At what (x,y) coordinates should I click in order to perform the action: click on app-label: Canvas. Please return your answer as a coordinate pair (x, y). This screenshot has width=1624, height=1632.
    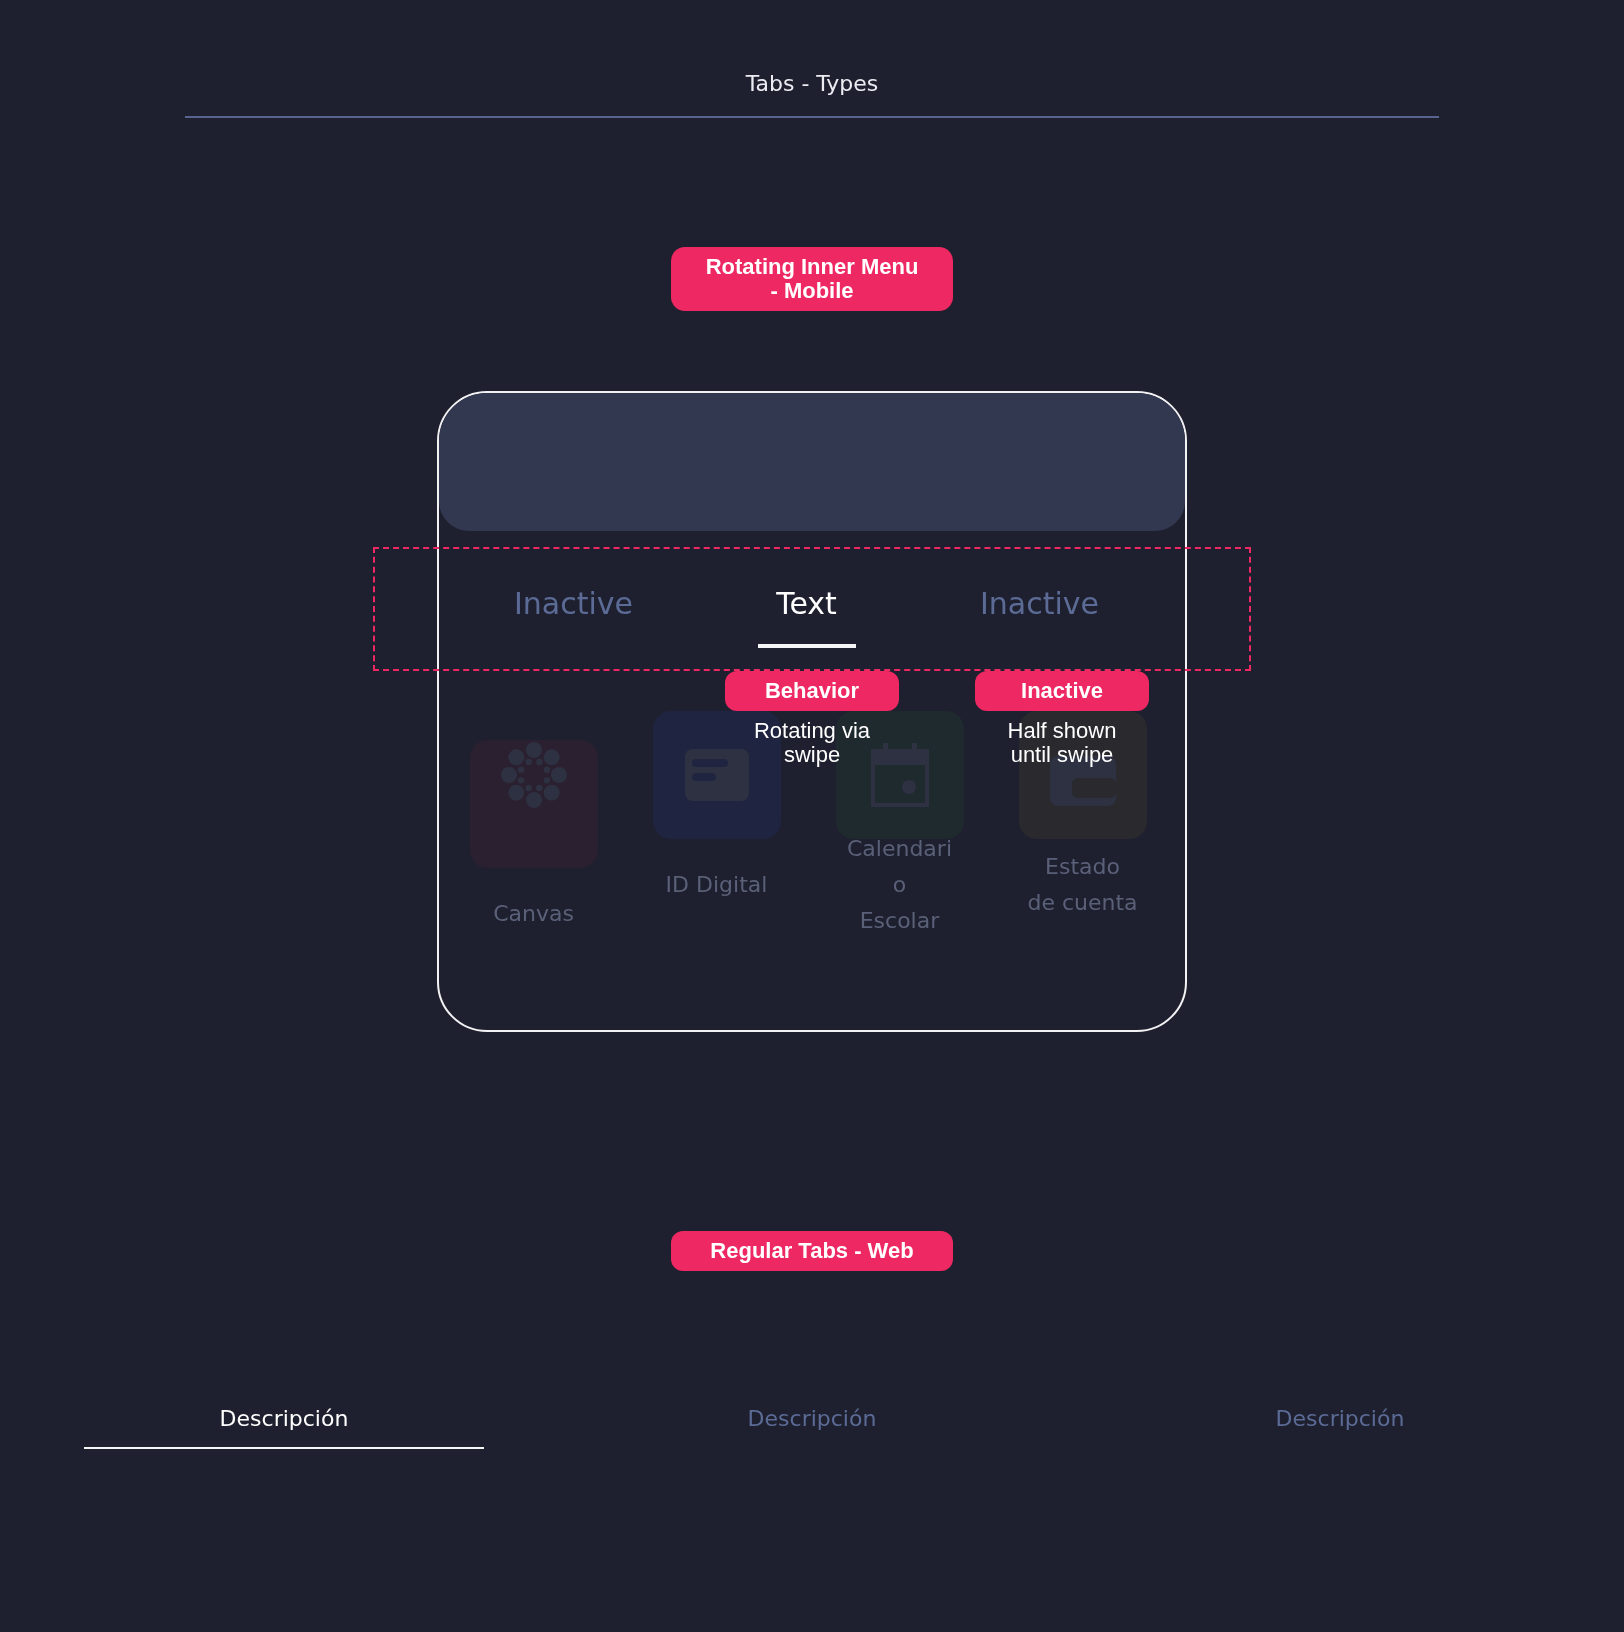
    Looking at the image, I should click on (533, 914).